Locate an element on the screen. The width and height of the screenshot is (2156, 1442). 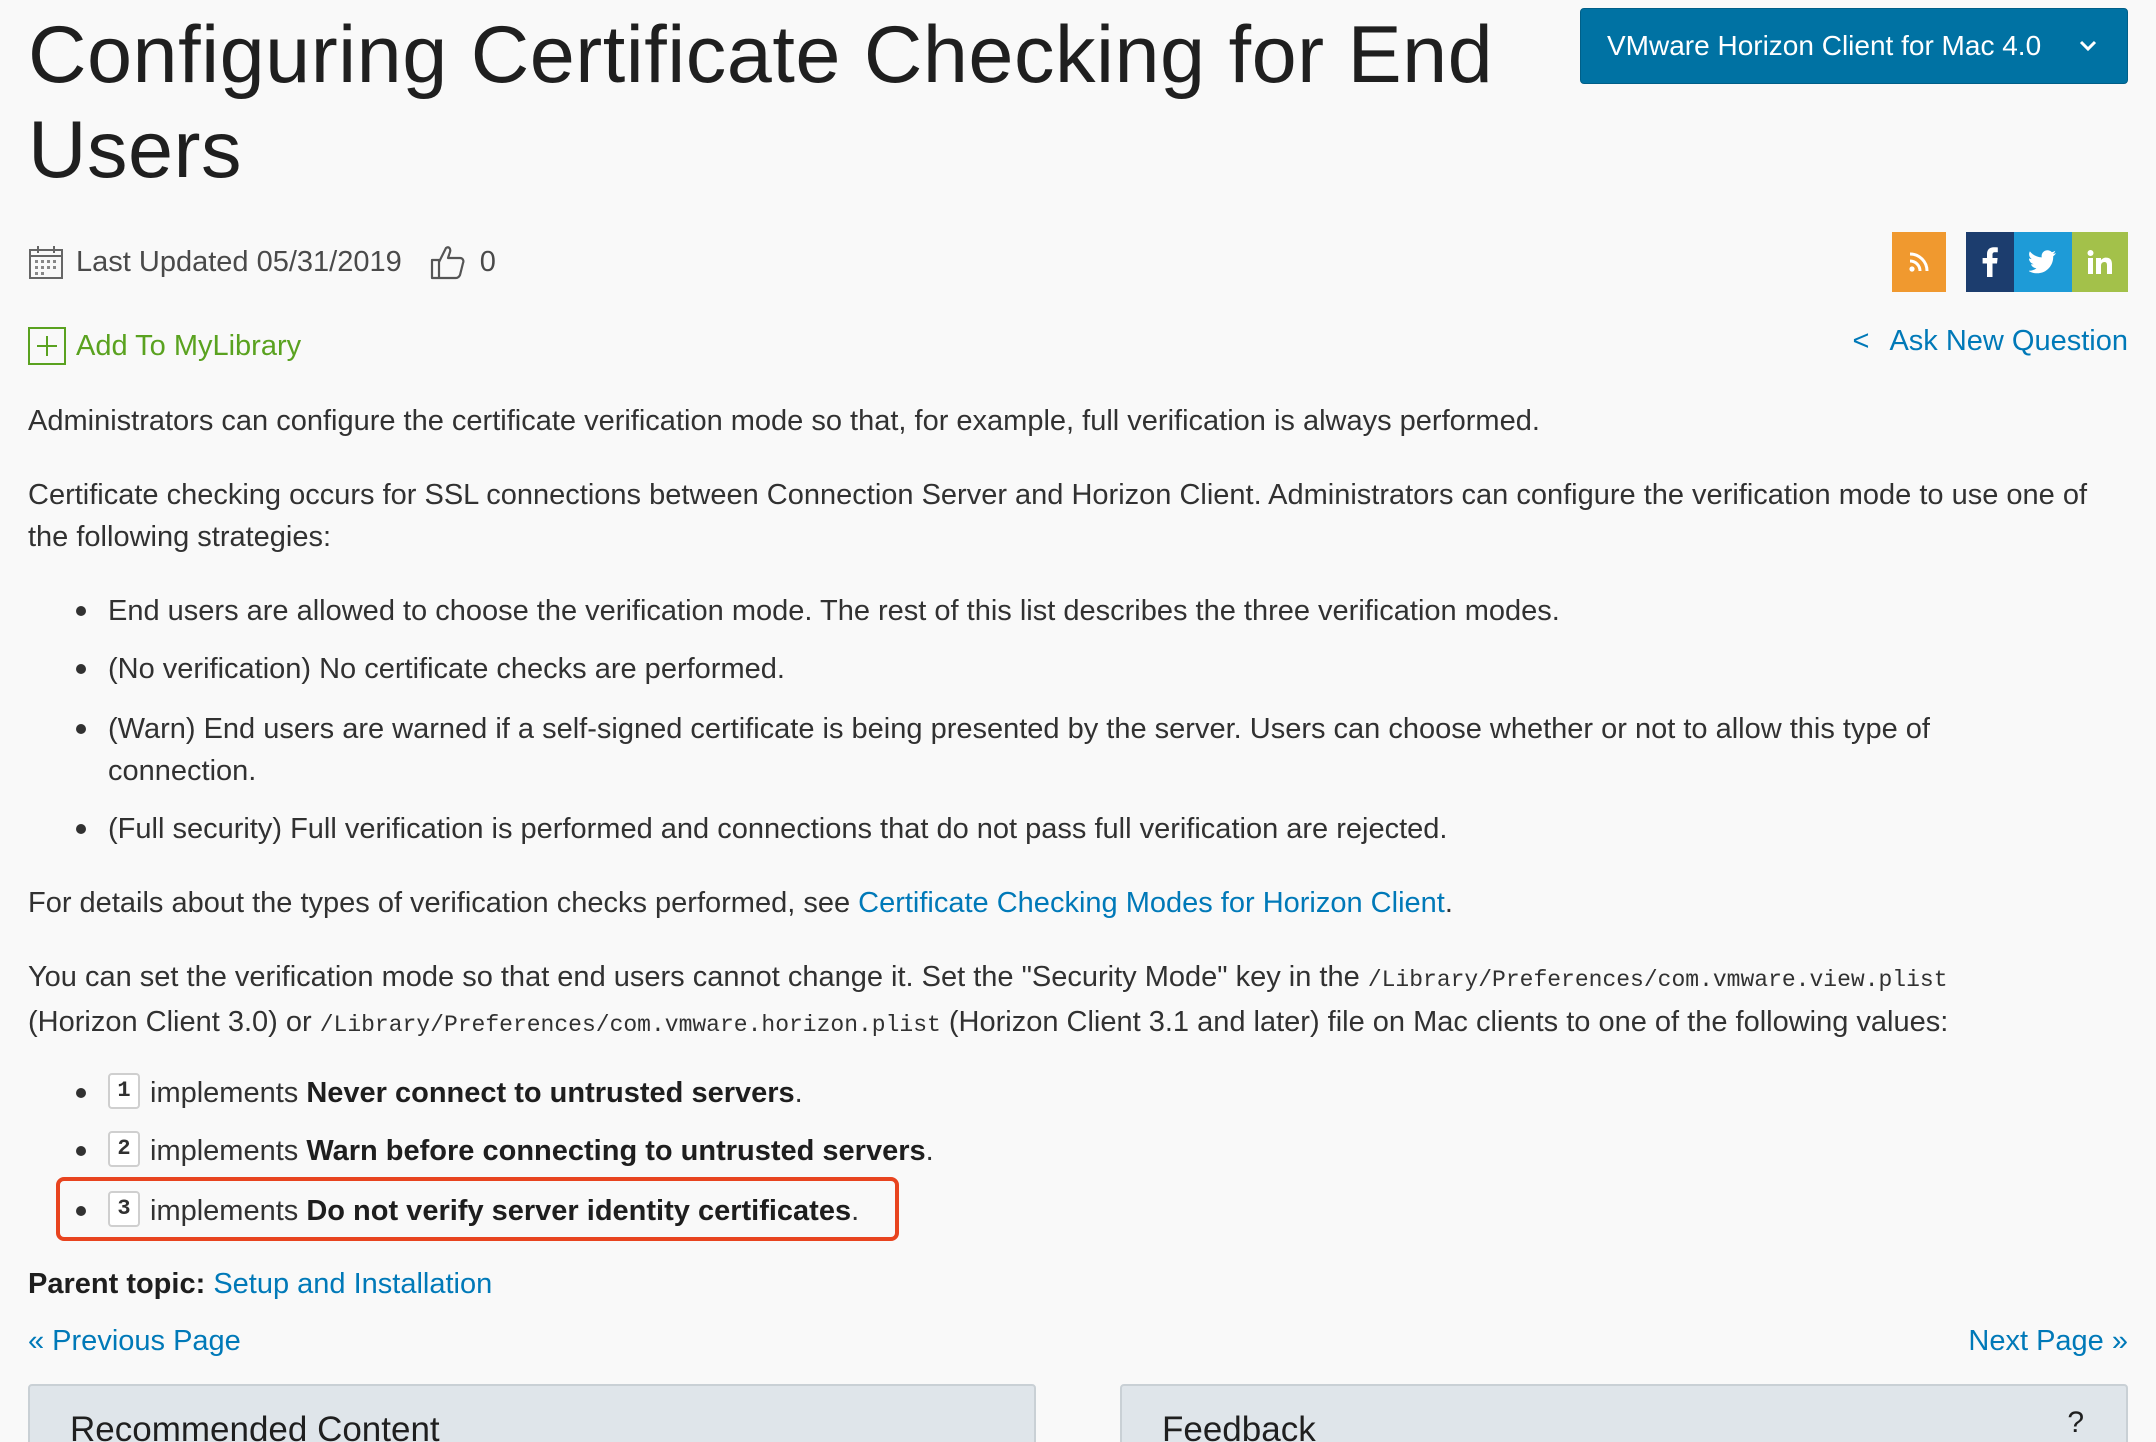
parent-topic: Parent topic: Setup and Installation is located at coordinates (260, 1284).